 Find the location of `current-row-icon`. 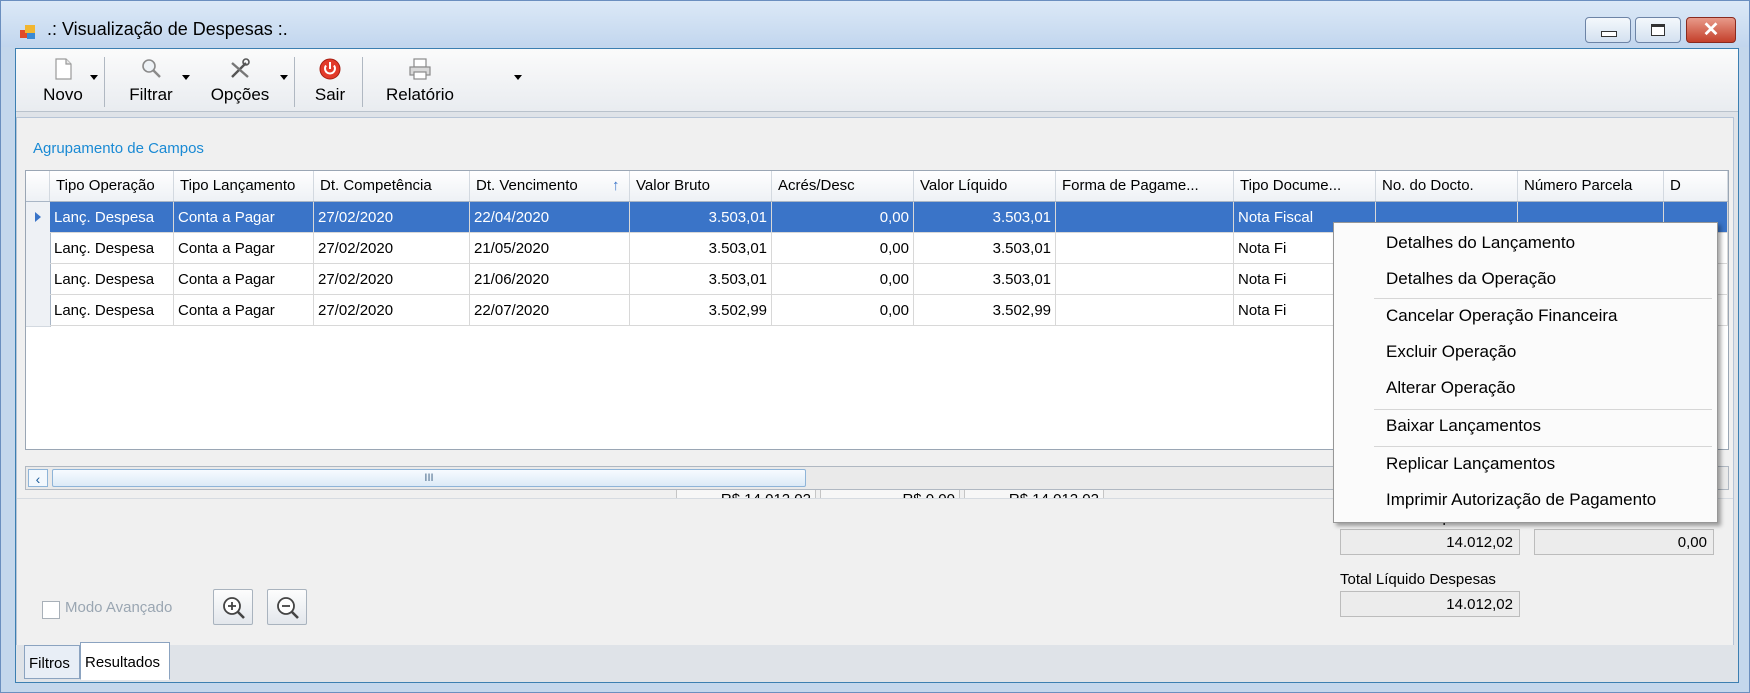

current-row-icon is located at coordinates (38, 217).